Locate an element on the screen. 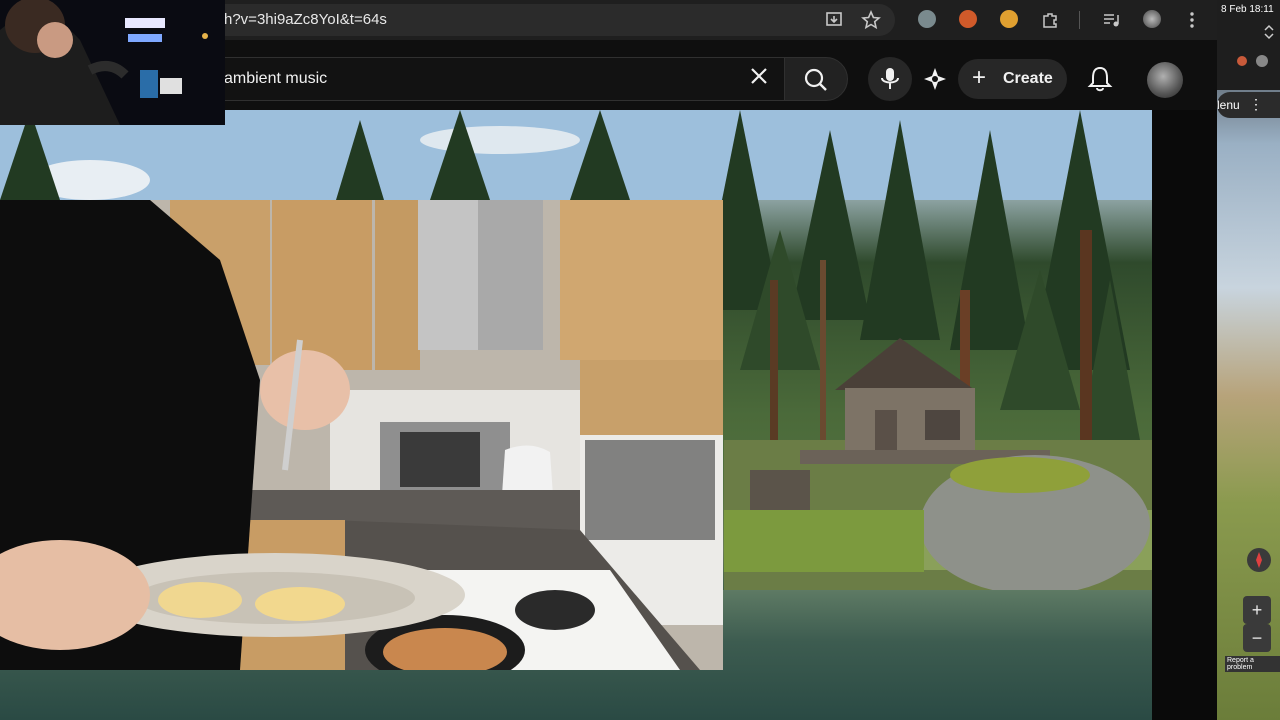 This screenshot has height=720, width=1280. more-vert-icon: ⋮ is located at coordinates (1256, 104).